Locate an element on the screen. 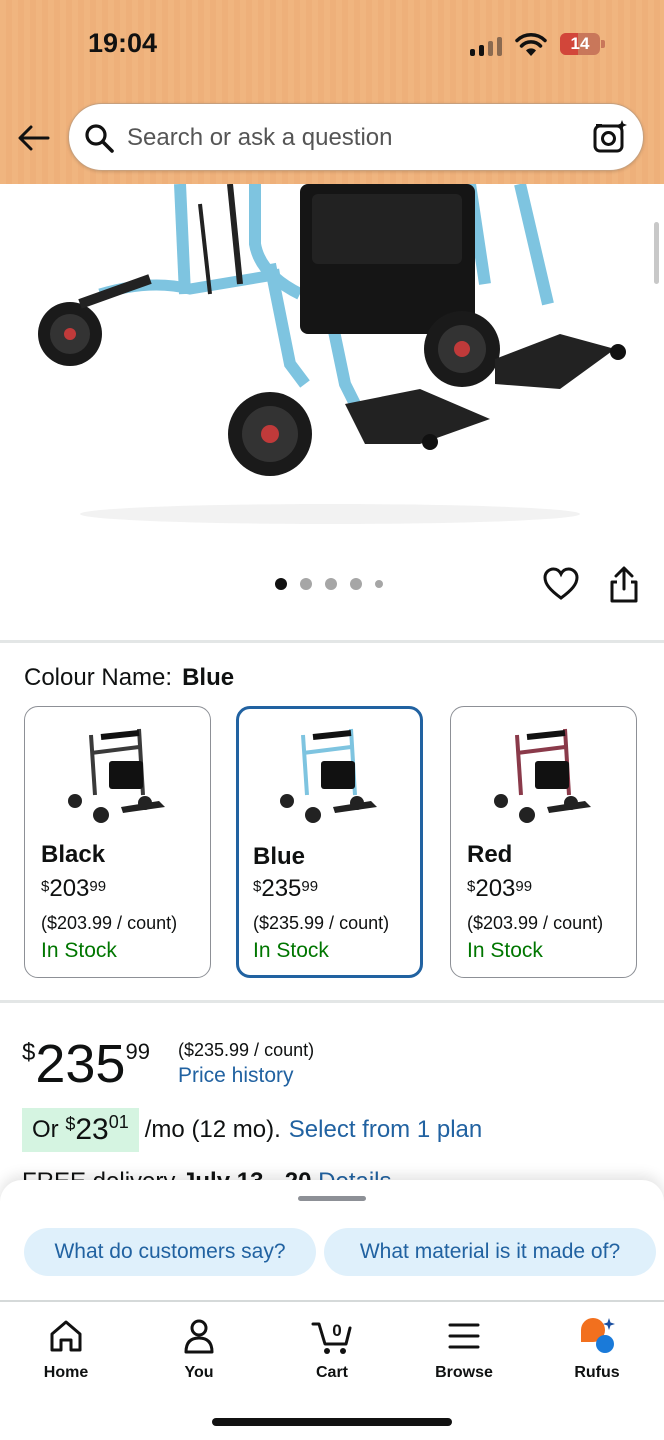  cart-icon: 0 is located at coordinates (331, 1337).